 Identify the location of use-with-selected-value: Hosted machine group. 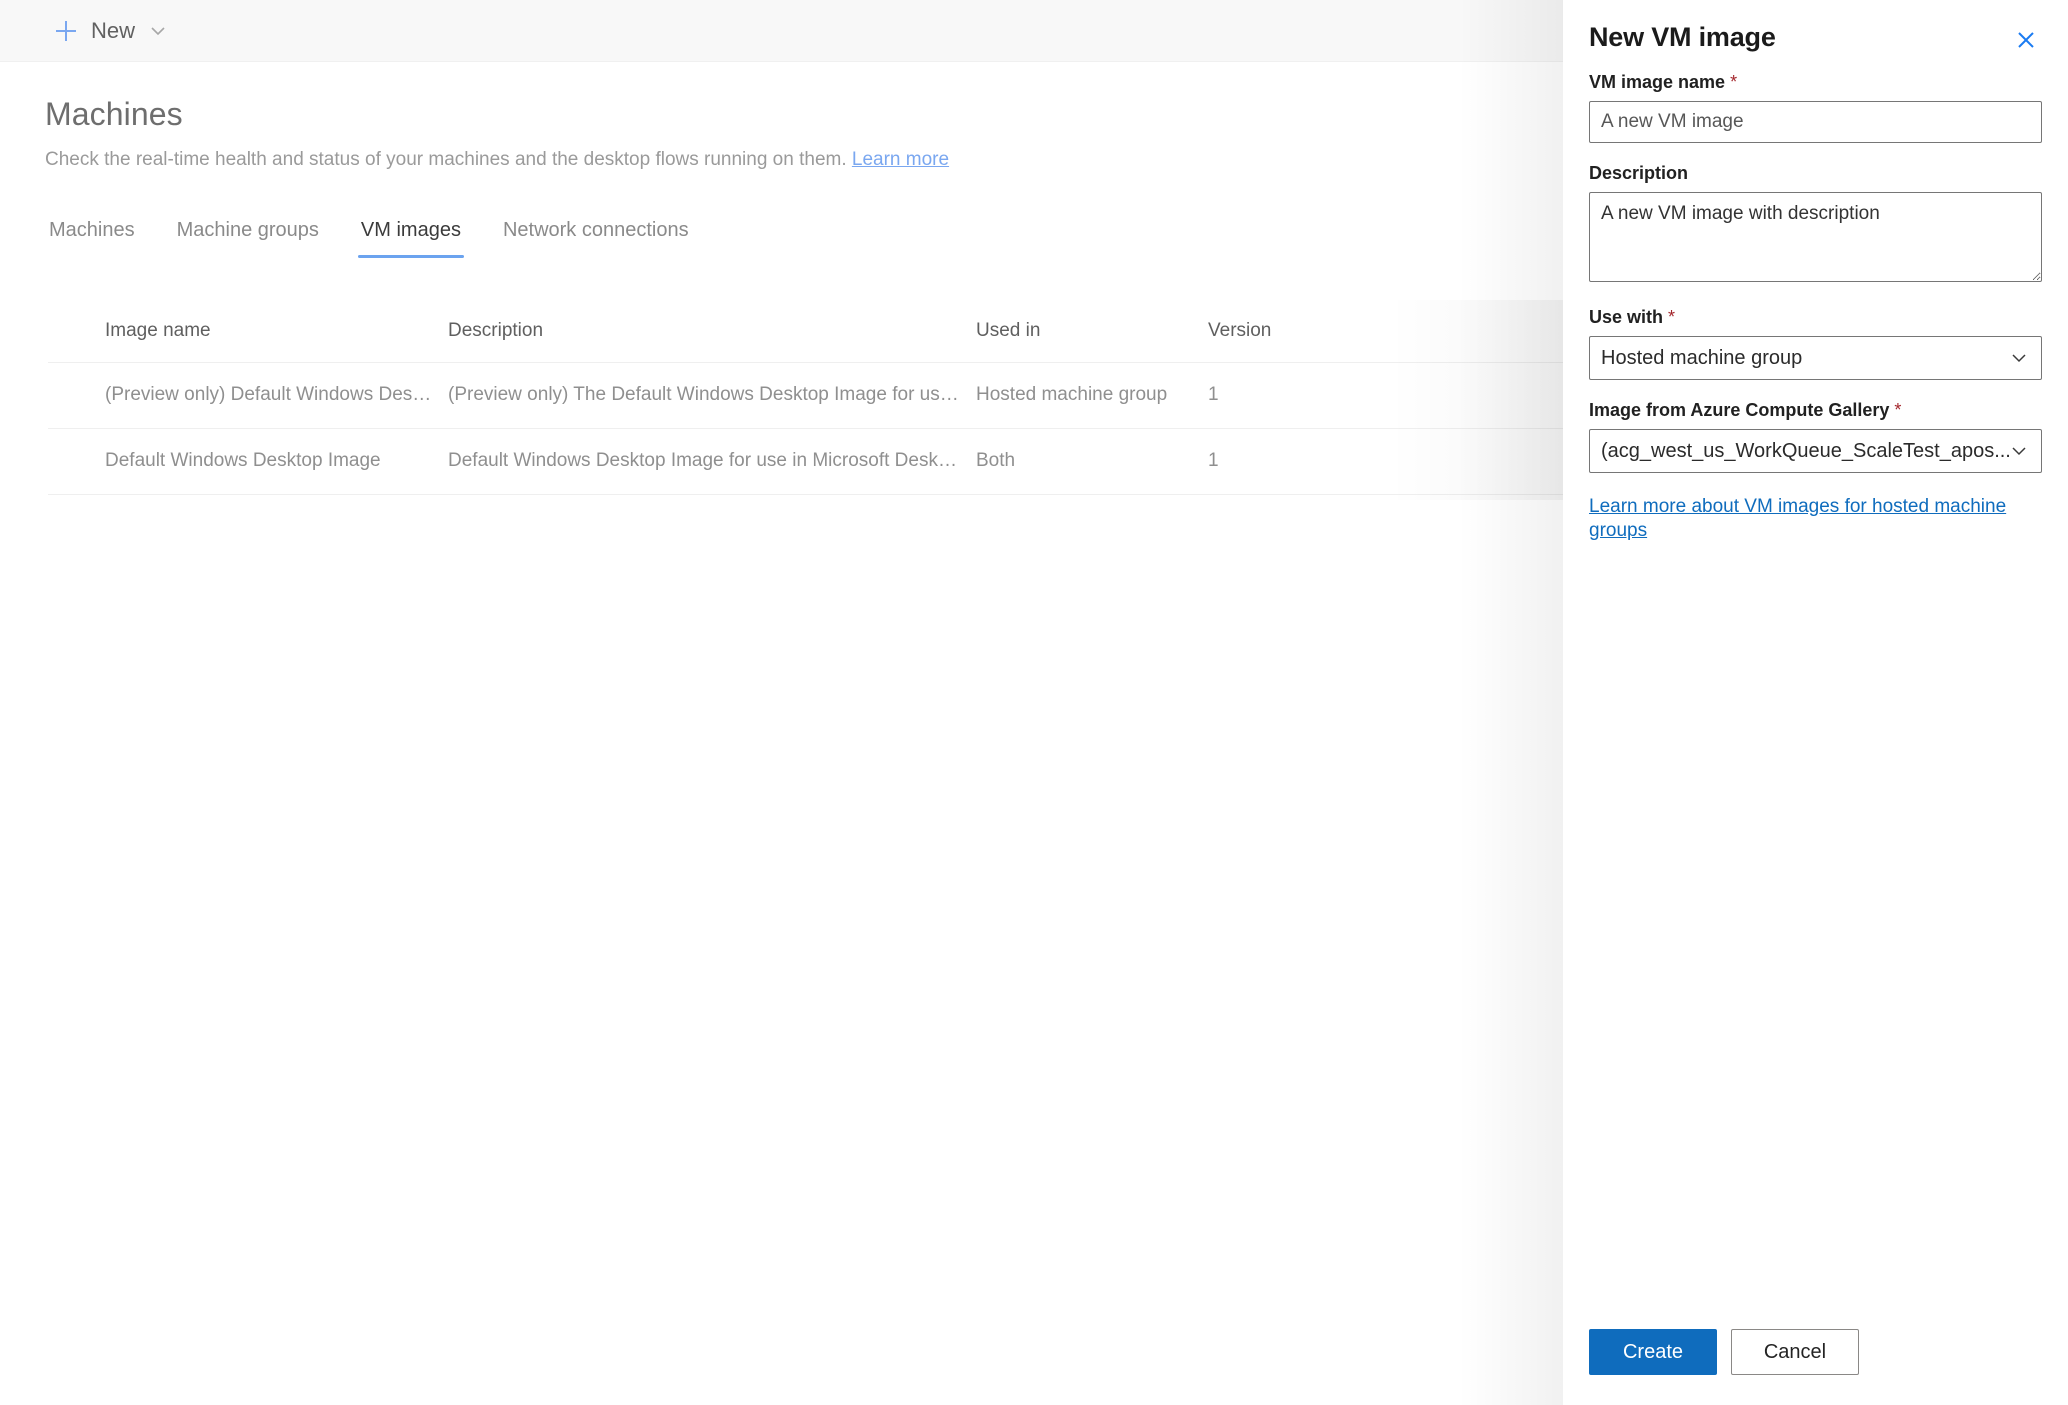
(1702, 357).